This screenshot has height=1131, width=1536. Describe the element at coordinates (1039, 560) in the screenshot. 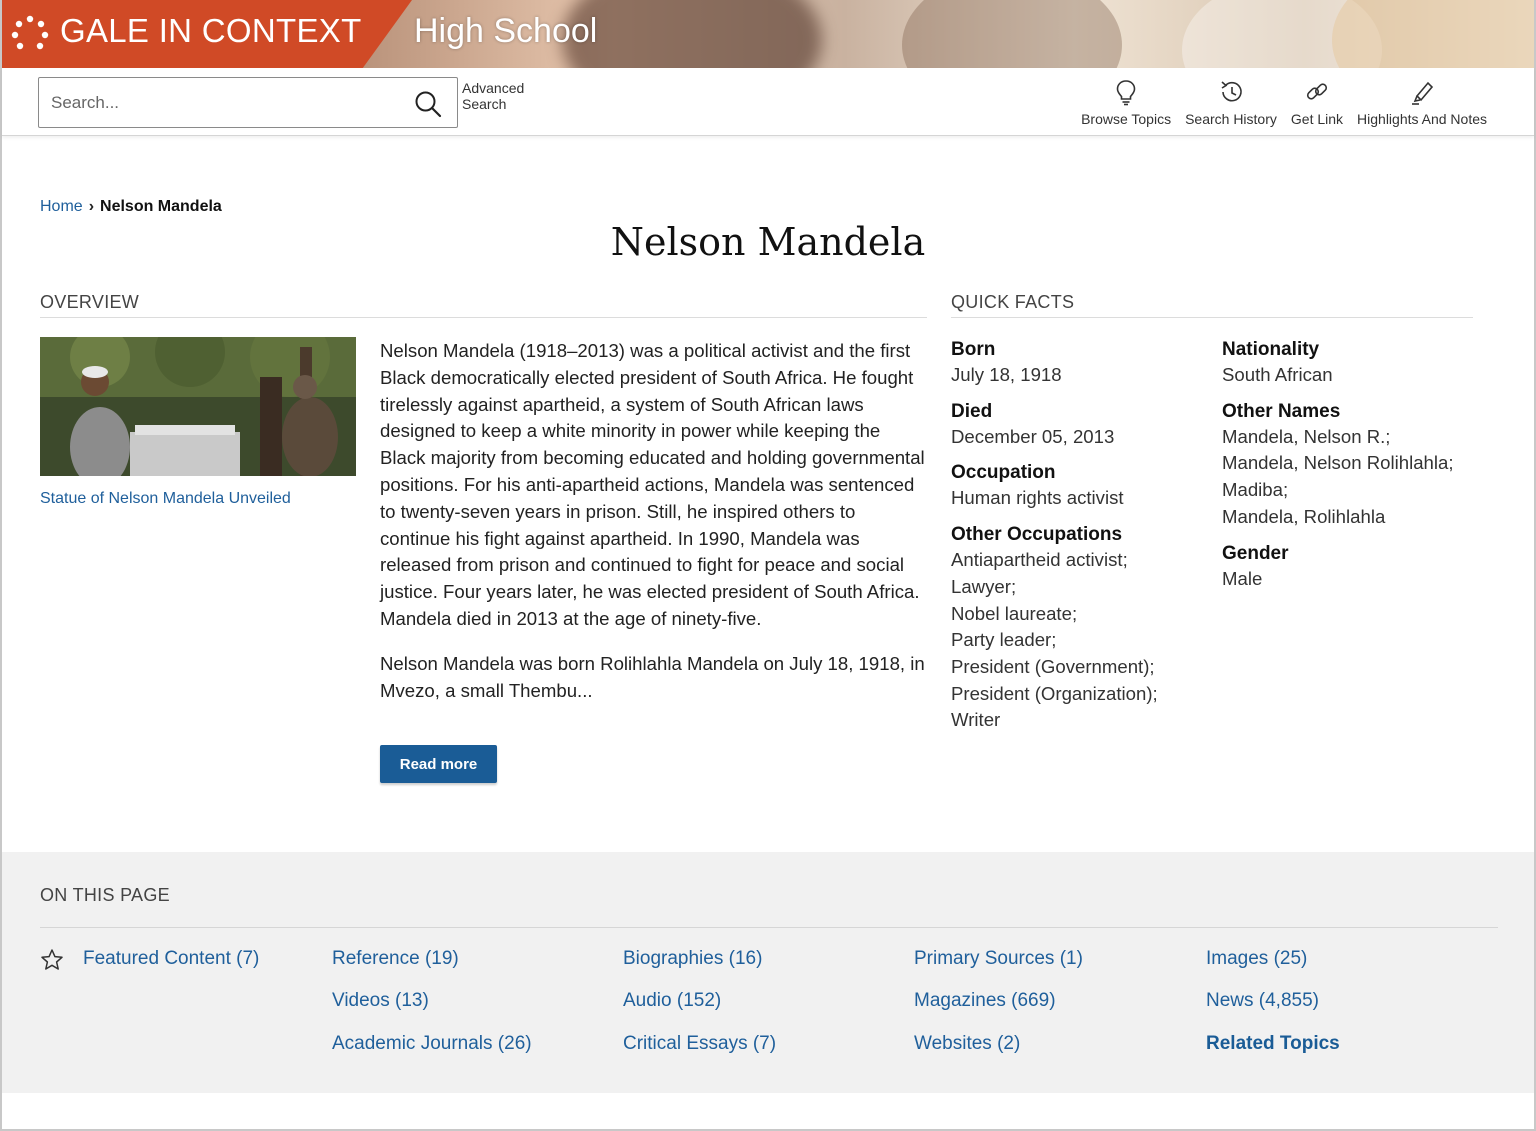

I see `fact-value: Antiapartheid activist;` at that location.